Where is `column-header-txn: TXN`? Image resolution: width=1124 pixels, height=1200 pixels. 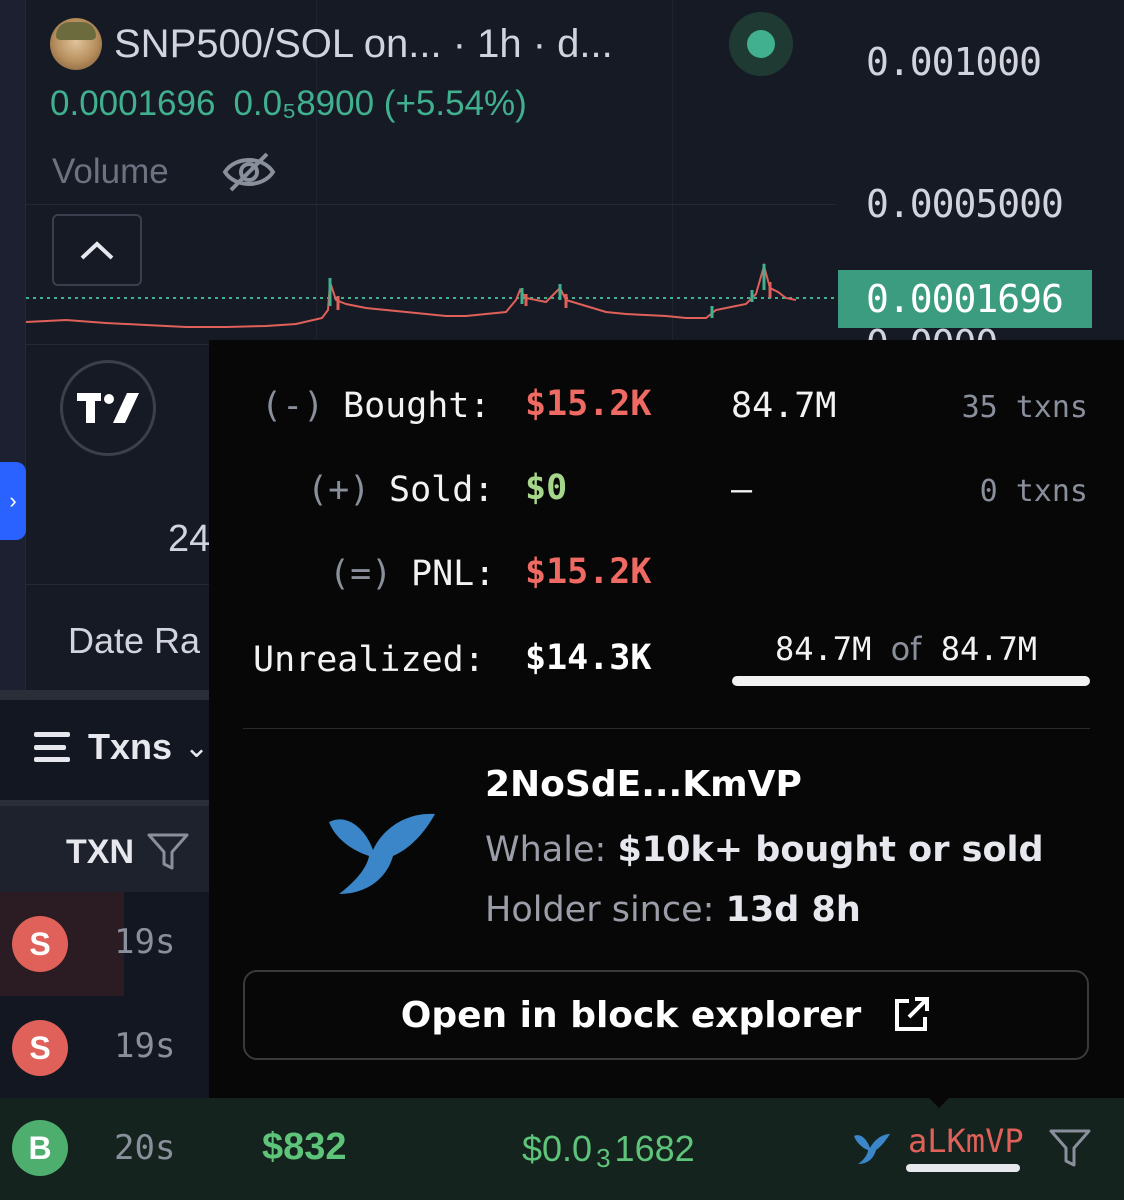
column-header-txn: TXN is located at coordinates (128, 852).